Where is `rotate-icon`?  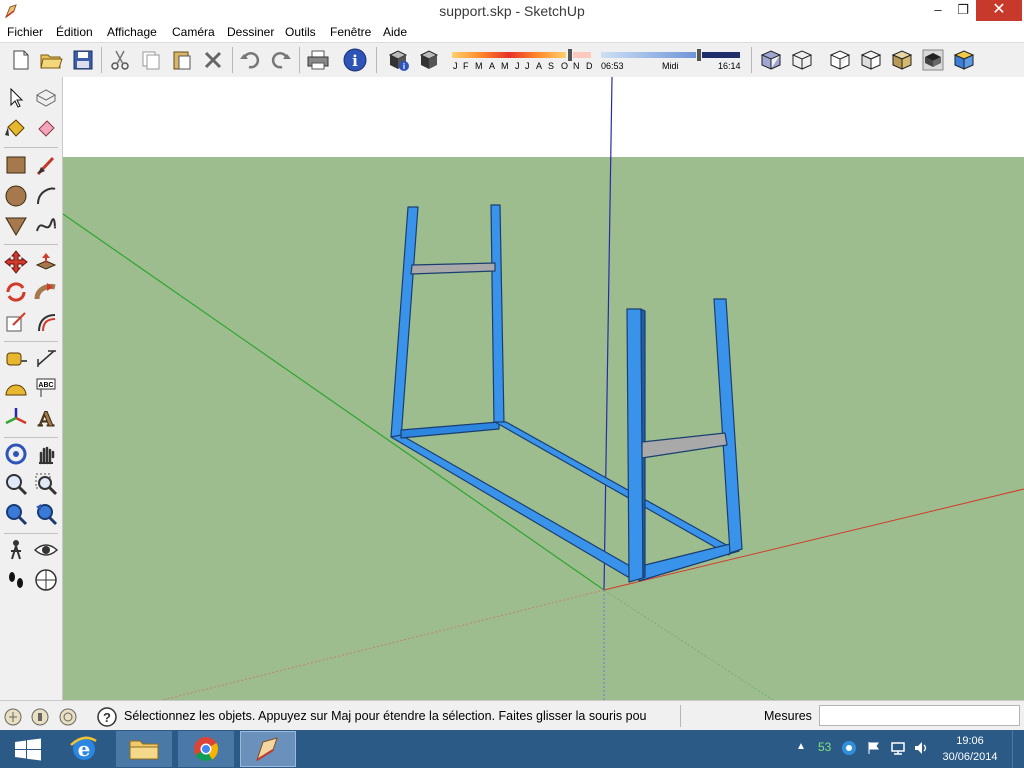 rotate-icon is located at coordinates (16, 292).